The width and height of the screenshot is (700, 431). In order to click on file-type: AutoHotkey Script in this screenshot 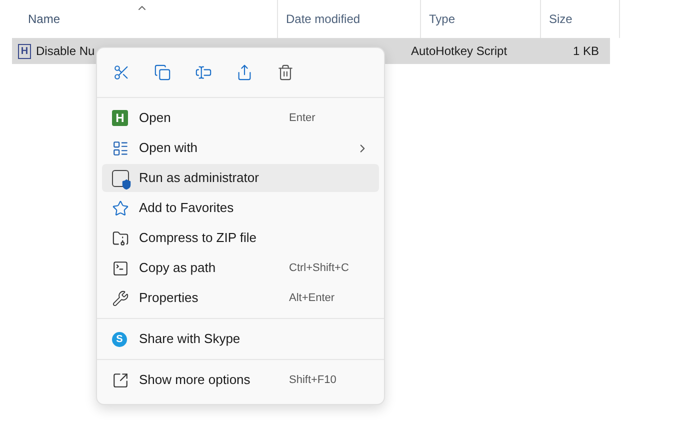, I will do `click(459, 51)`.